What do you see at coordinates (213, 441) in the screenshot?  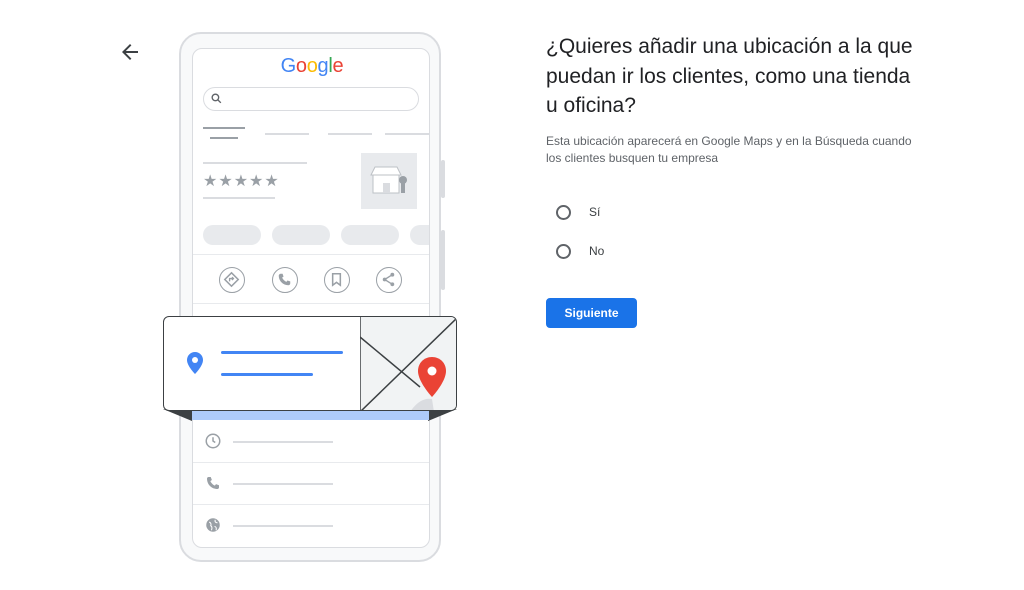 I see `clock-icon` at bounding box center [213, 441].